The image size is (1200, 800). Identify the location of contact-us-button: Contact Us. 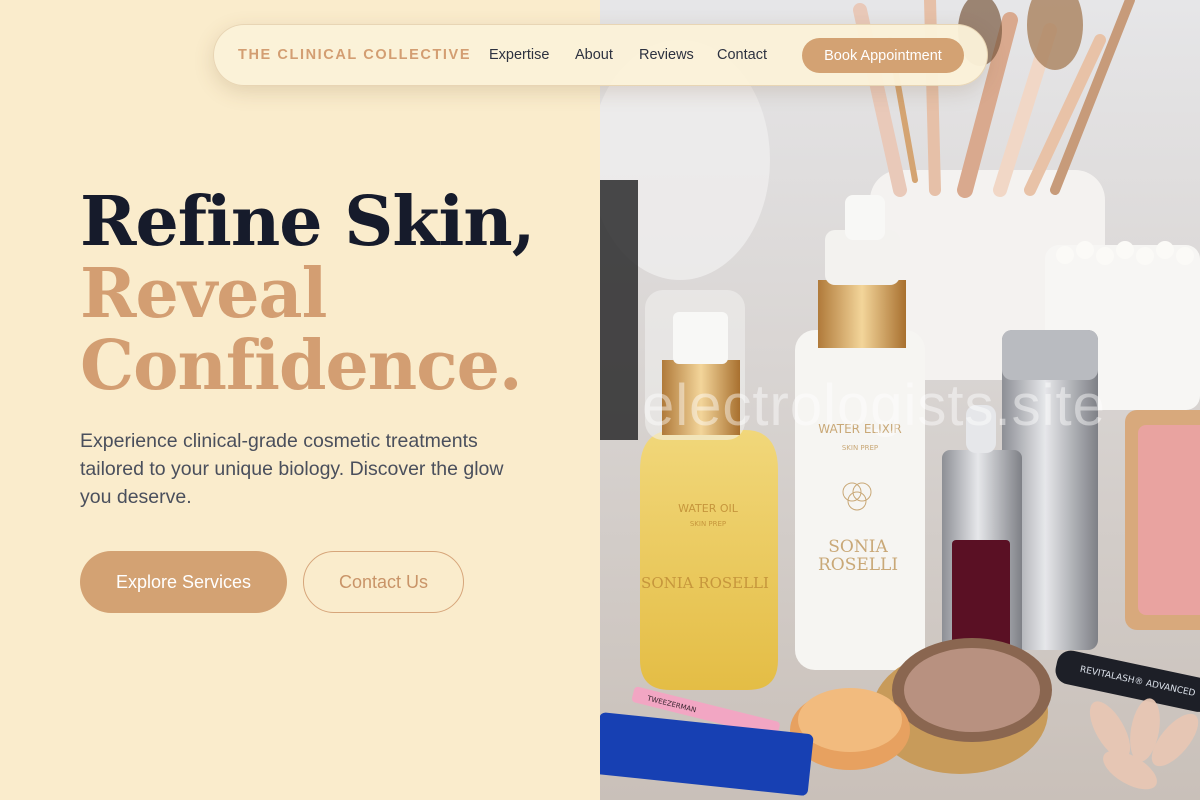
(383, 582).